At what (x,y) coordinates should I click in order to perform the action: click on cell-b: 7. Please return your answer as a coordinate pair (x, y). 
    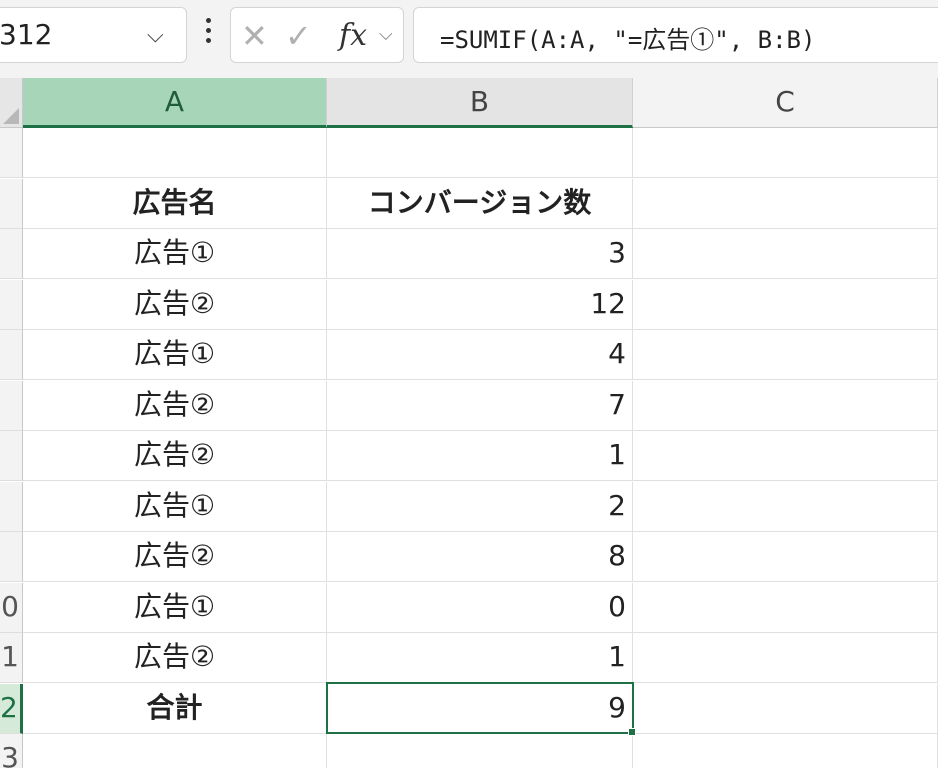
    Looking at the image, I should click on (480, 406).